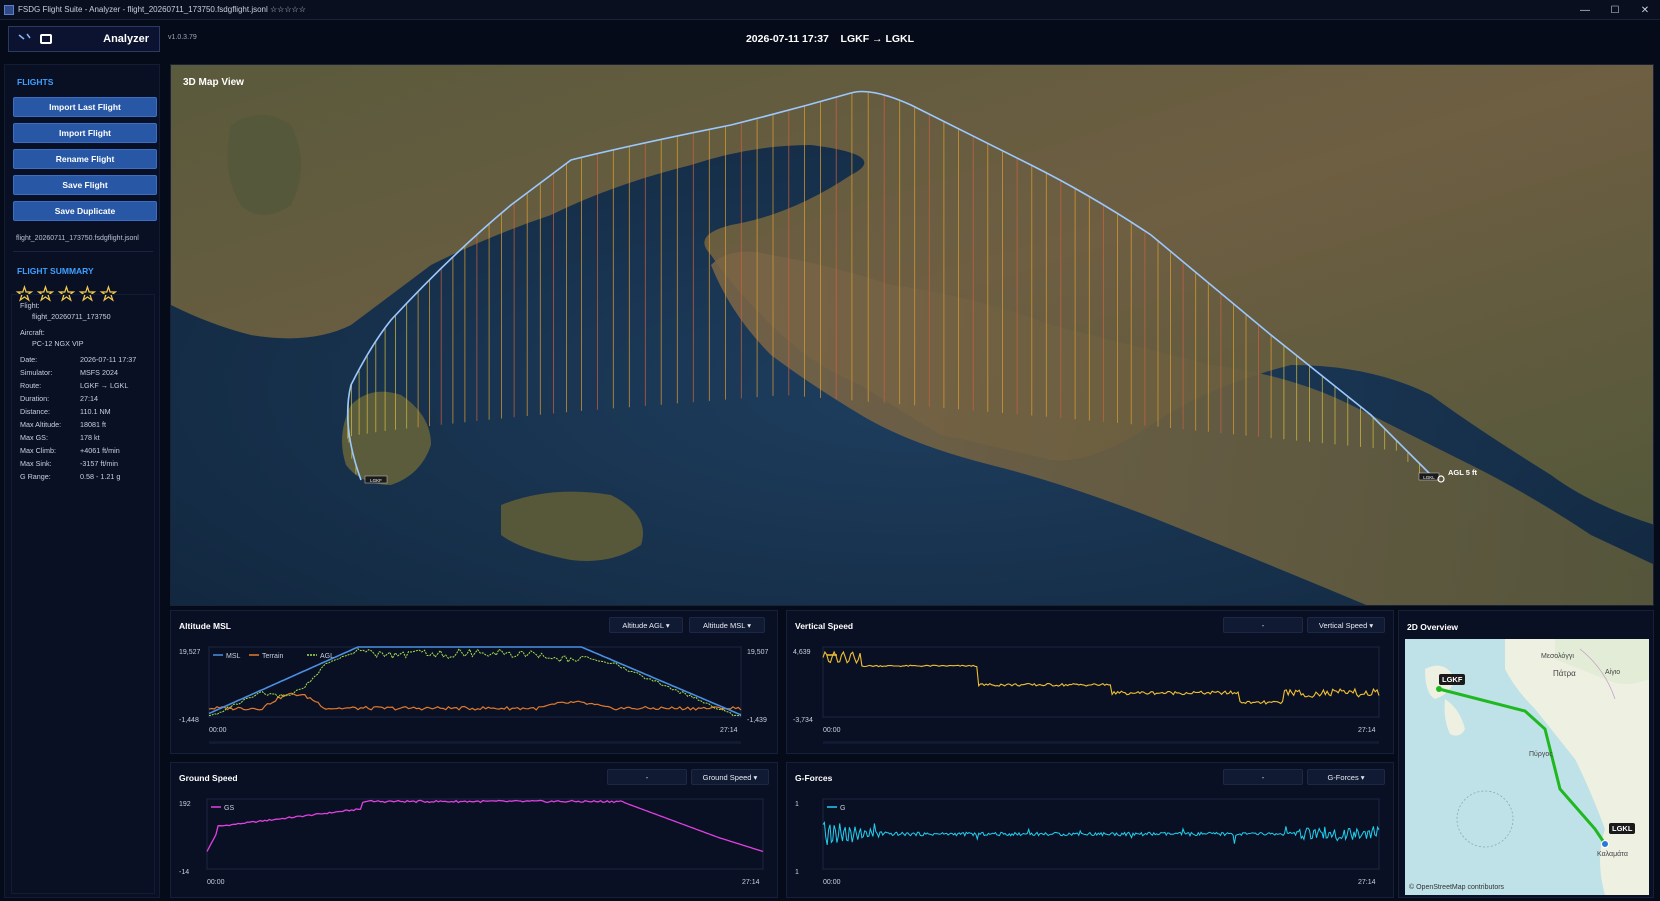 This screenshot has height=901, width=1660. Describe the element at coordinates (1101, 677) in the screenshot. I see `vs-series` at that location.